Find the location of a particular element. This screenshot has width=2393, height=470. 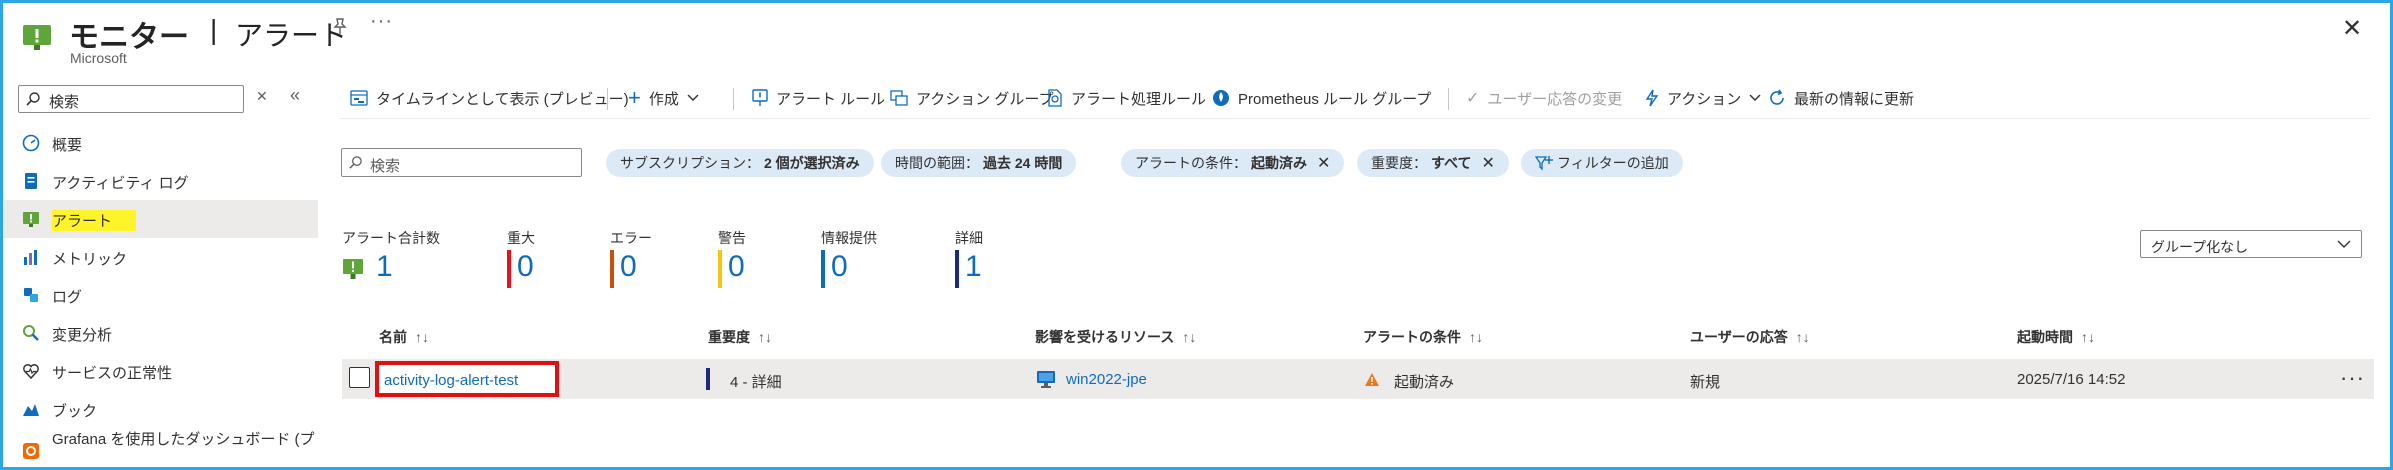

action-button: アクション is located at coordinates (1703, 98).